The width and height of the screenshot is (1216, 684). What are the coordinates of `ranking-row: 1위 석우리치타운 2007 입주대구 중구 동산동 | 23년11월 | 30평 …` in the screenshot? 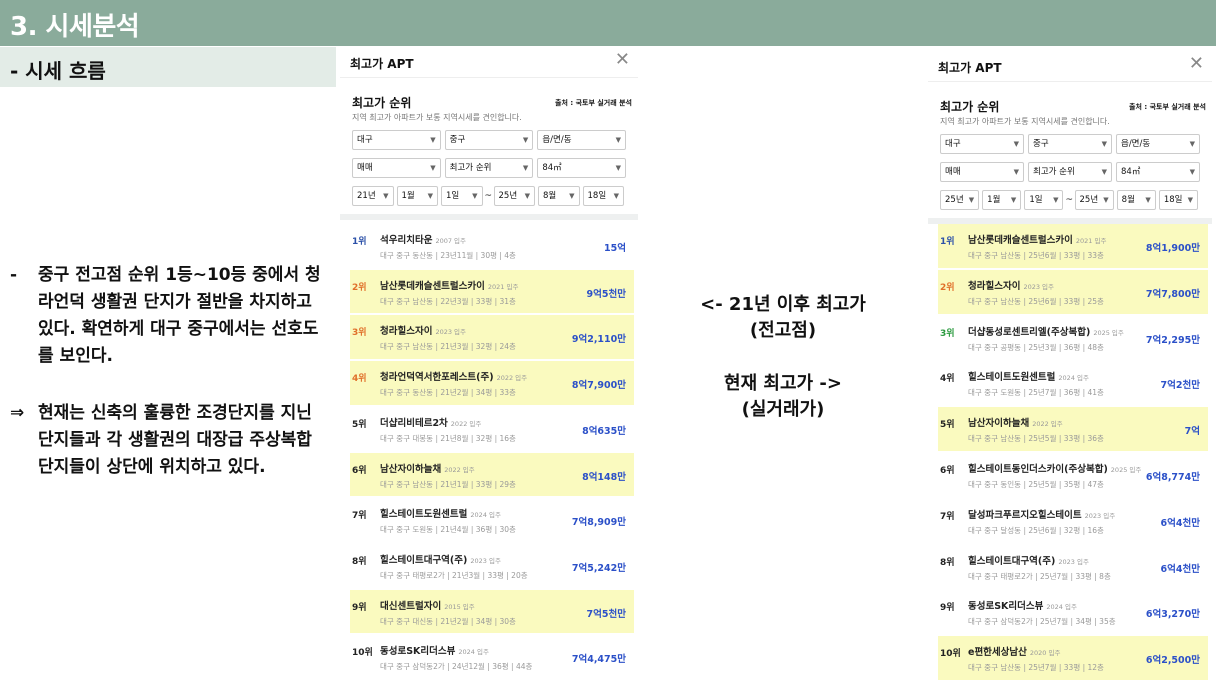 It's located at (492, 246).